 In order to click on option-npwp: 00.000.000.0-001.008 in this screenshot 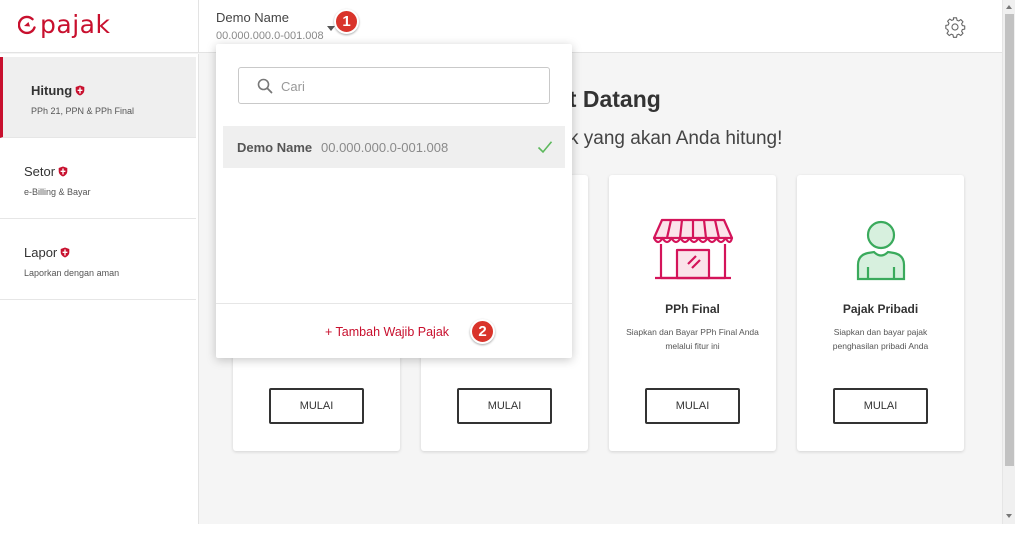, I will do `click(385, 147)`.